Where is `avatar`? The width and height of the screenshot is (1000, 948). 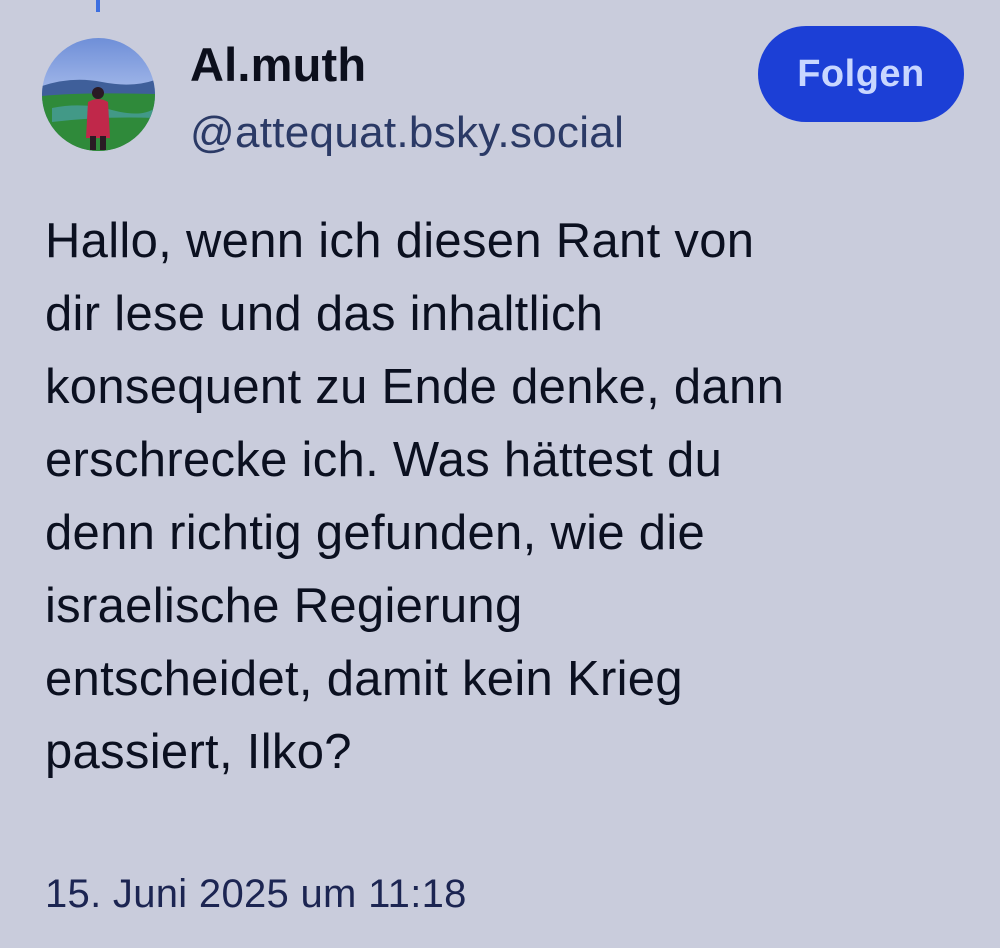 avatar is located at coordinates (98, 94).